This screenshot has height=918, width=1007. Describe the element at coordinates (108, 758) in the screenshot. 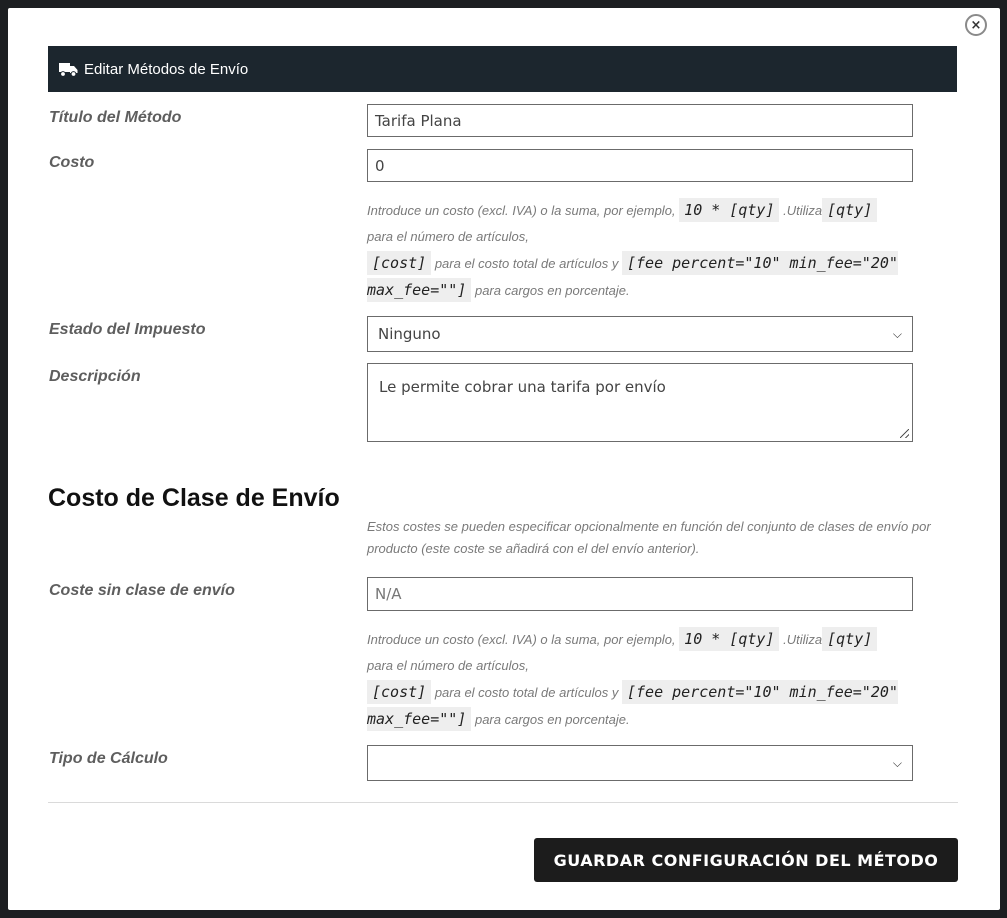

I see `calc-type-label: Tipo de Cálculo` at that location.